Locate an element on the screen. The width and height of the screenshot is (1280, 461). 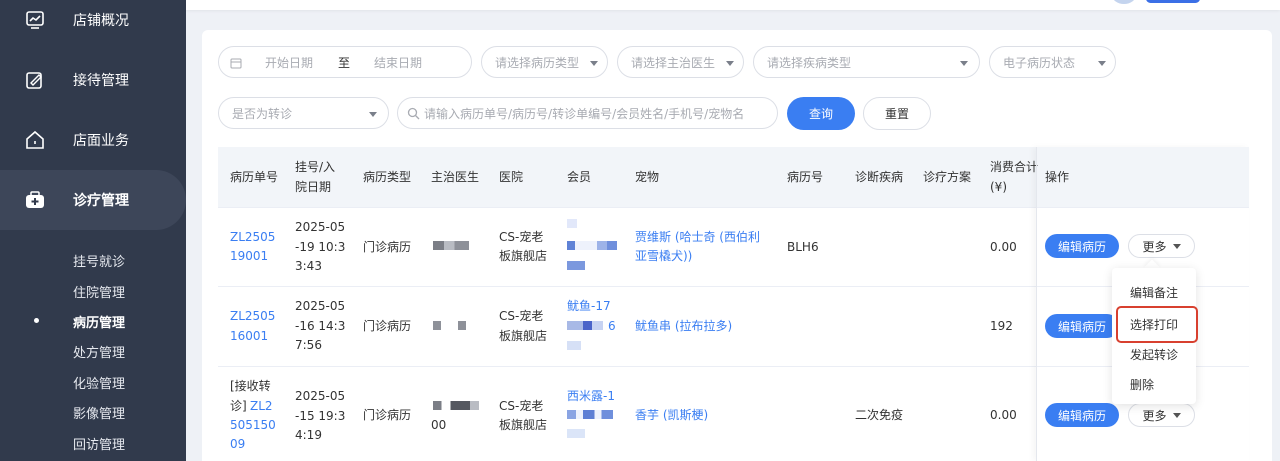
search-placeholder: 请输入病历单号/病历号/转诊单编号/会员姓名/手机号/宠物名 is located at coordinates (584, 113).